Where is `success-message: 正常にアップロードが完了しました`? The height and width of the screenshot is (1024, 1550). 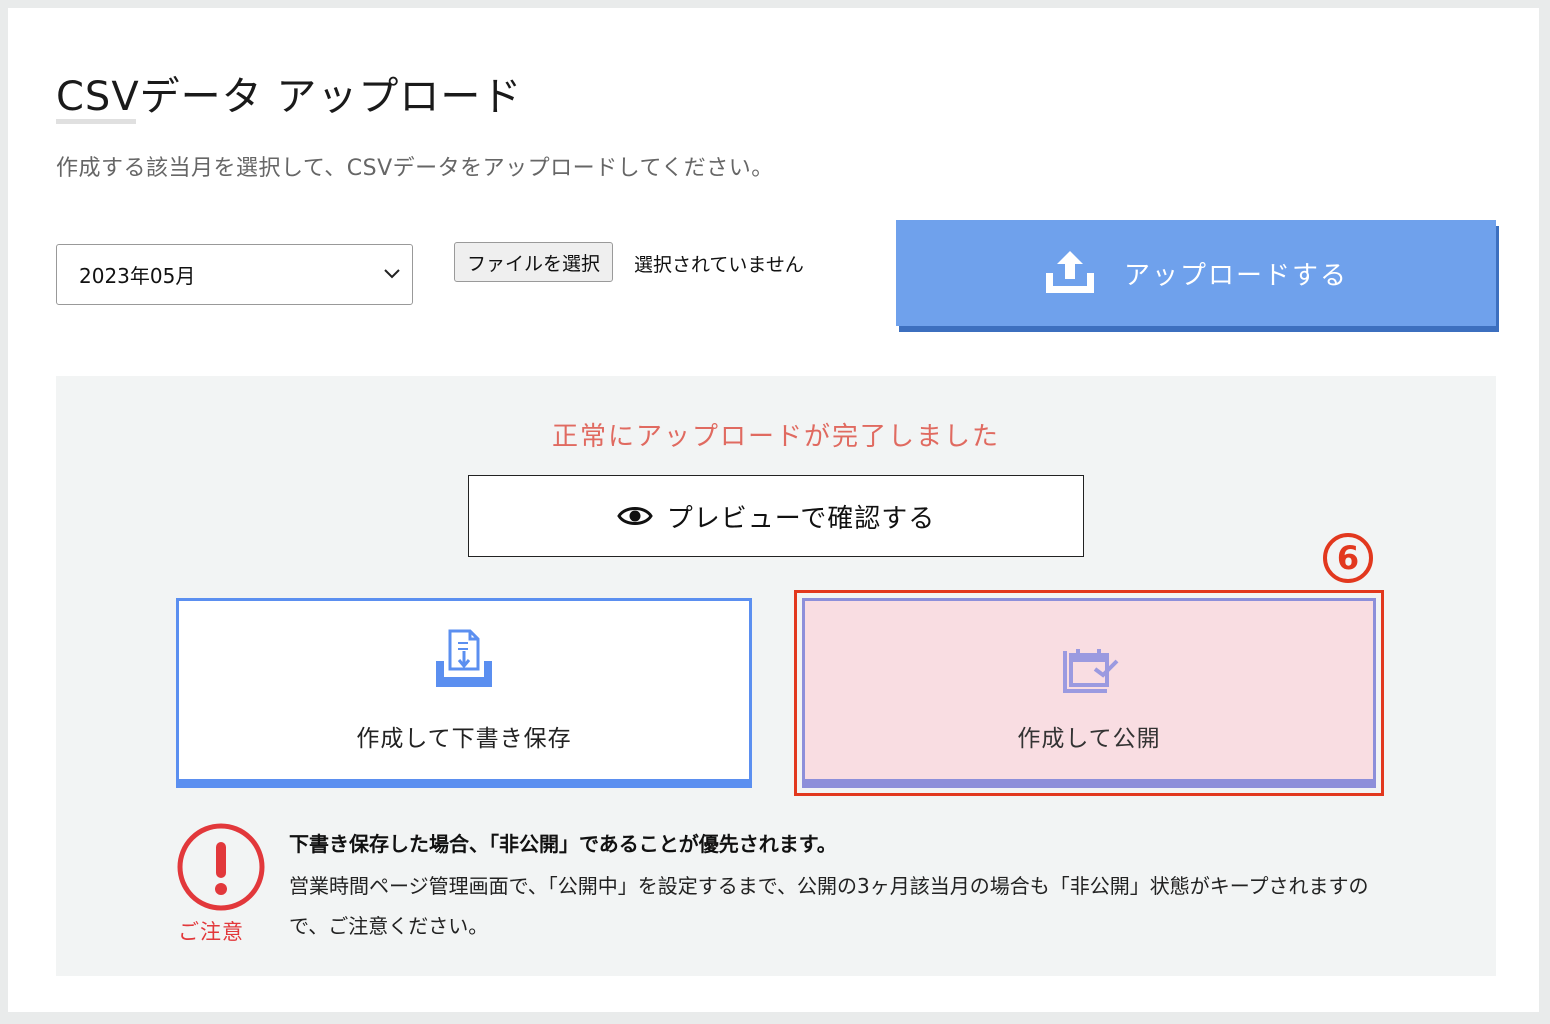
success-message: 正常にアップロードが完了しました is located at coordinates (775, 437).